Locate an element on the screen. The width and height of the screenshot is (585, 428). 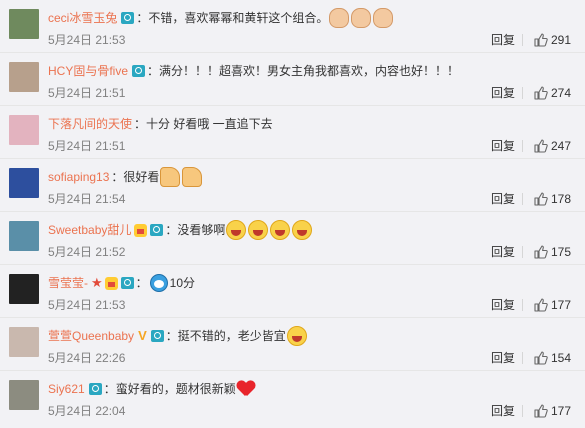
comment-row: 萱萱Queenbaby V ：挺不错的，老少皆宜 5月24日 22:26 回复 154 is located at coordinates (292, 344).